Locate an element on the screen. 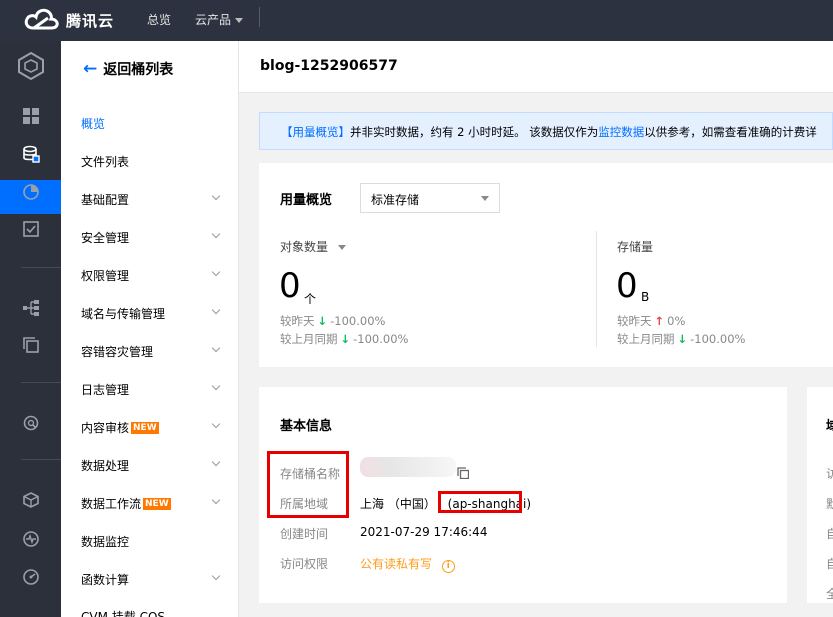 The image size is (833, 617). brand-name: 腾讯云 is located at coordinates (90, 20).